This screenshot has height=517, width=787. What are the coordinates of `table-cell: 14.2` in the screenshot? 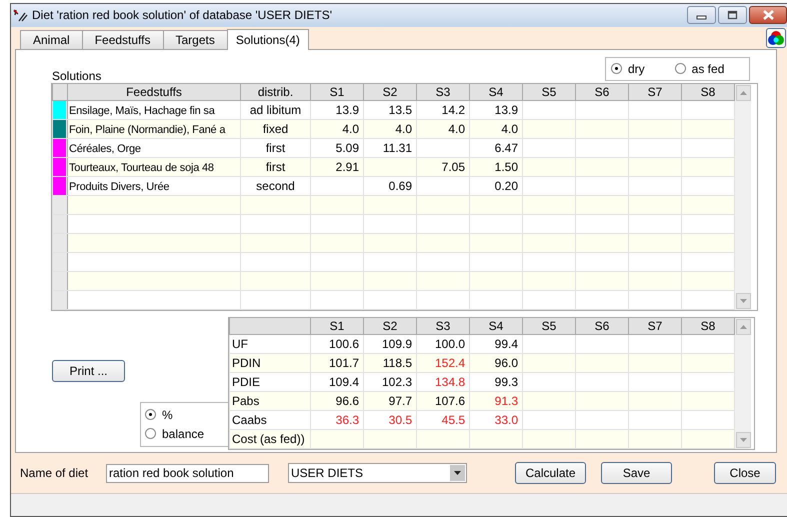 It's located at (443, 110).